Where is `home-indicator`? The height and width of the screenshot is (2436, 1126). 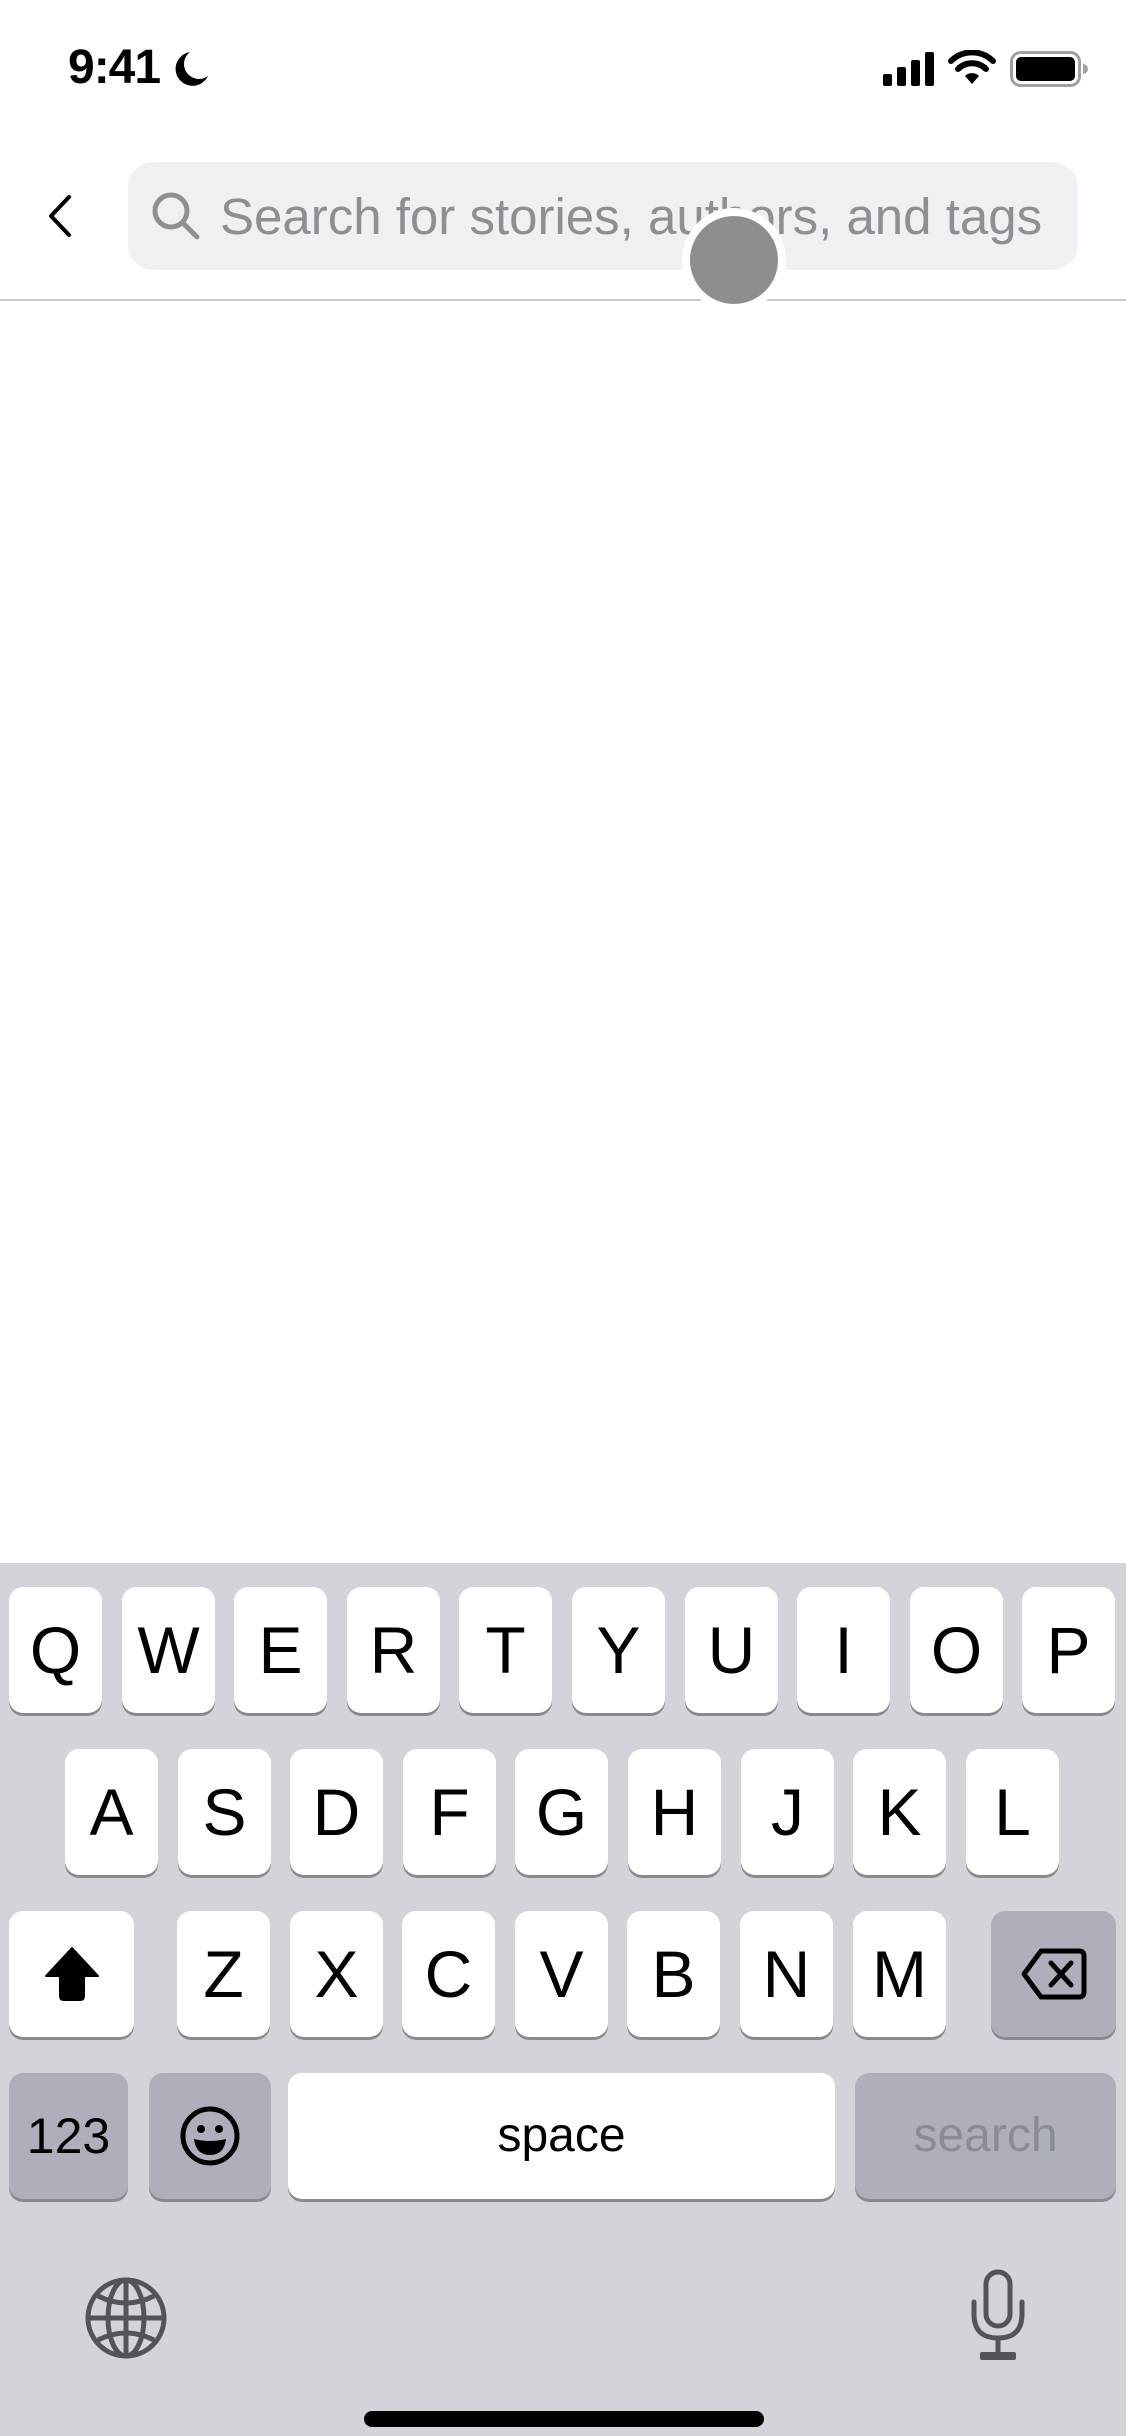
home-indicator is located at coordinates (564, 2419).